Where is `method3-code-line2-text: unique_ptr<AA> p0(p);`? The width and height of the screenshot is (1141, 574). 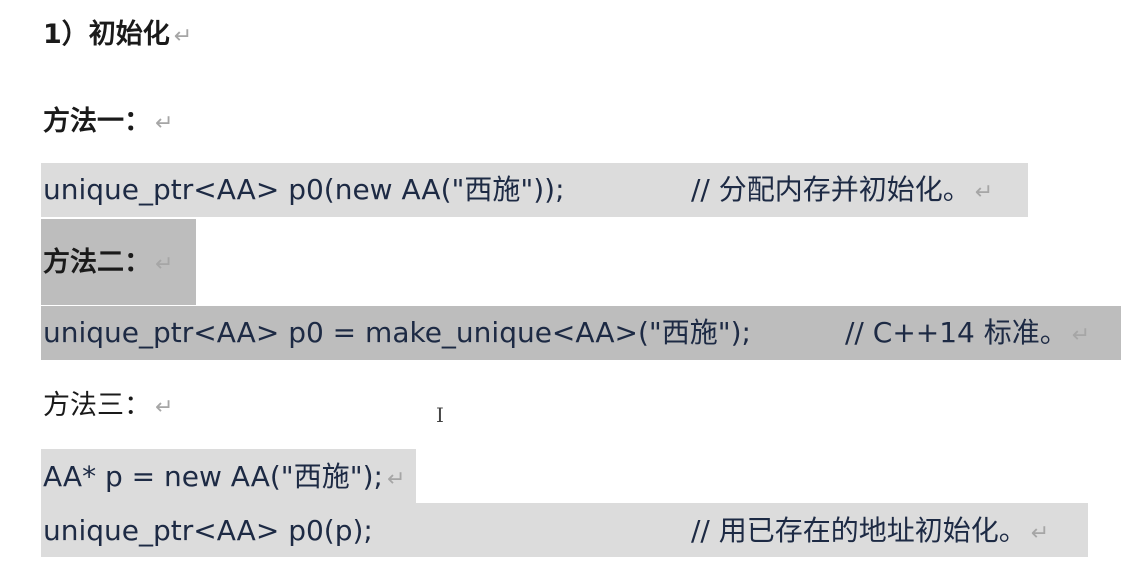
method3-code-line2-text: unique_ptr<AA> p0(p); is located at coordinates (208, 530).